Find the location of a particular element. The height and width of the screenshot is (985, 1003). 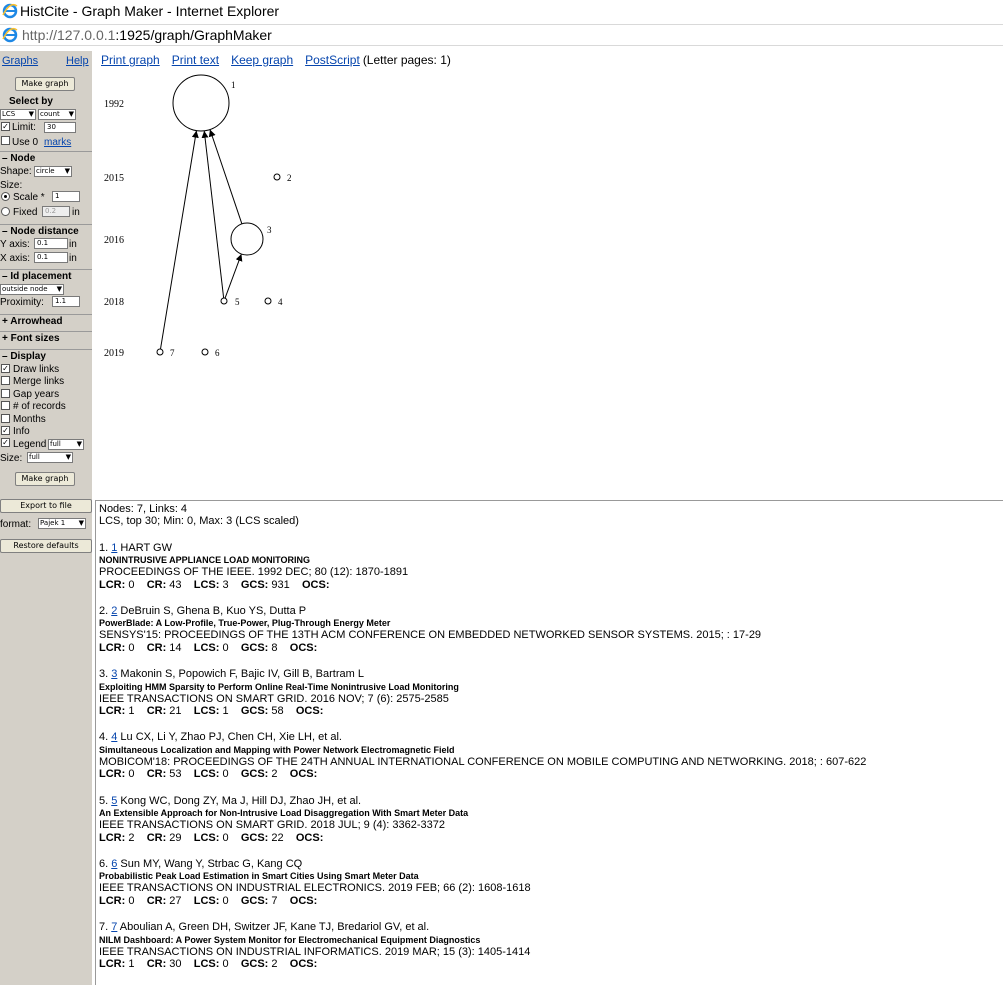

make-graph-button-bottom: Make graph is located at coordinates (45, 479).